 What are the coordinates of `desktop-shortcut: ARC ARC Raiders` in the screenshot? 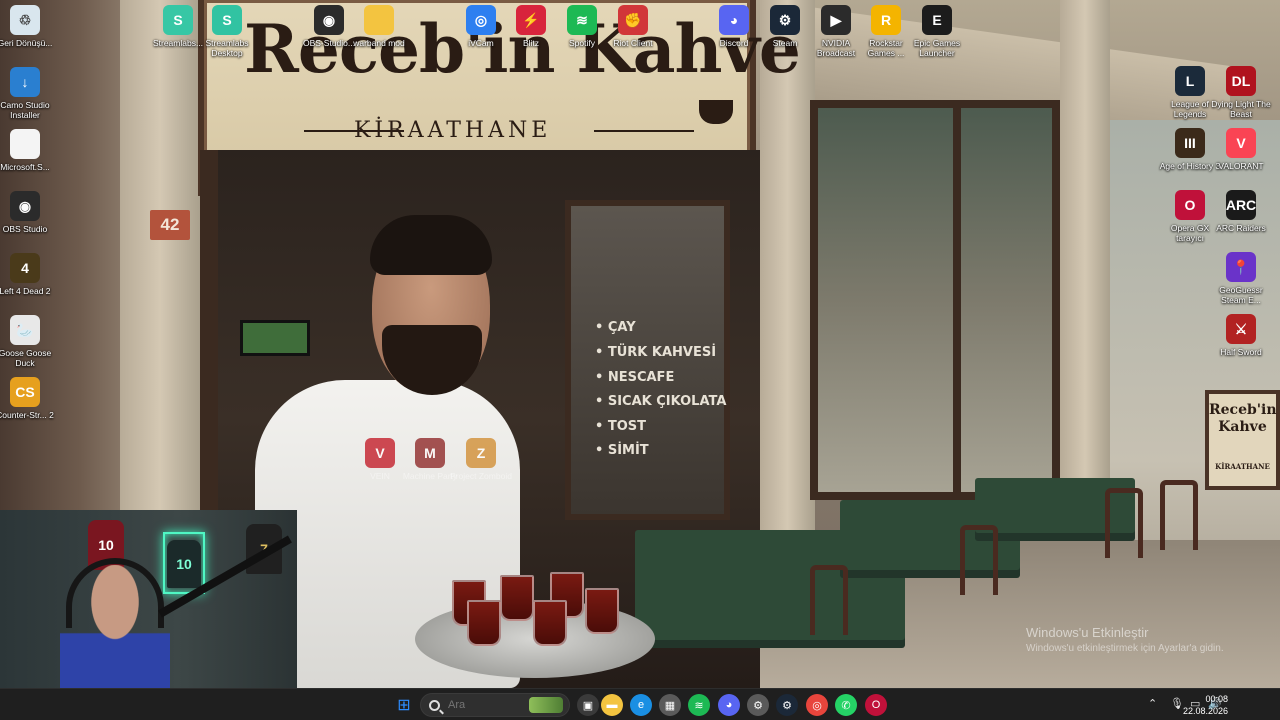 It's located at (1241, 211).